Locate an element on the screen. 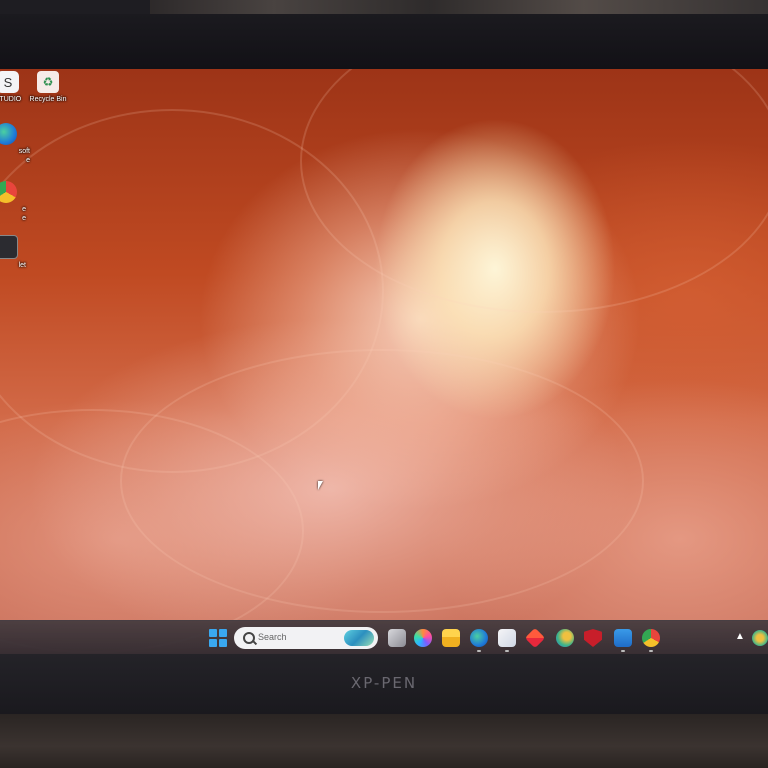 This screenshot has width=768, height=768. desktop-icon-label: Recycle Bin is located at coordinates (48, 99).